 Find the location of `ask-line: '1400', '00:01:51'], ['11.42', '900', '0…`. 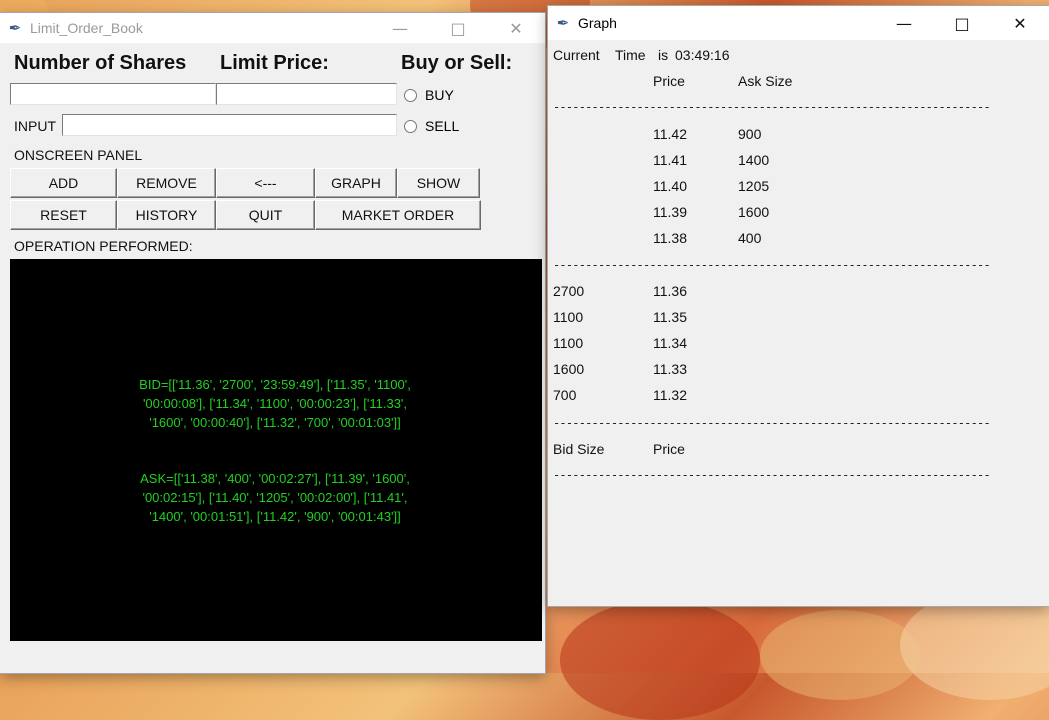

ask-line: '1400', '00:01:51'], ['11.42', '900', '0… is located at coordinates (275, 516).